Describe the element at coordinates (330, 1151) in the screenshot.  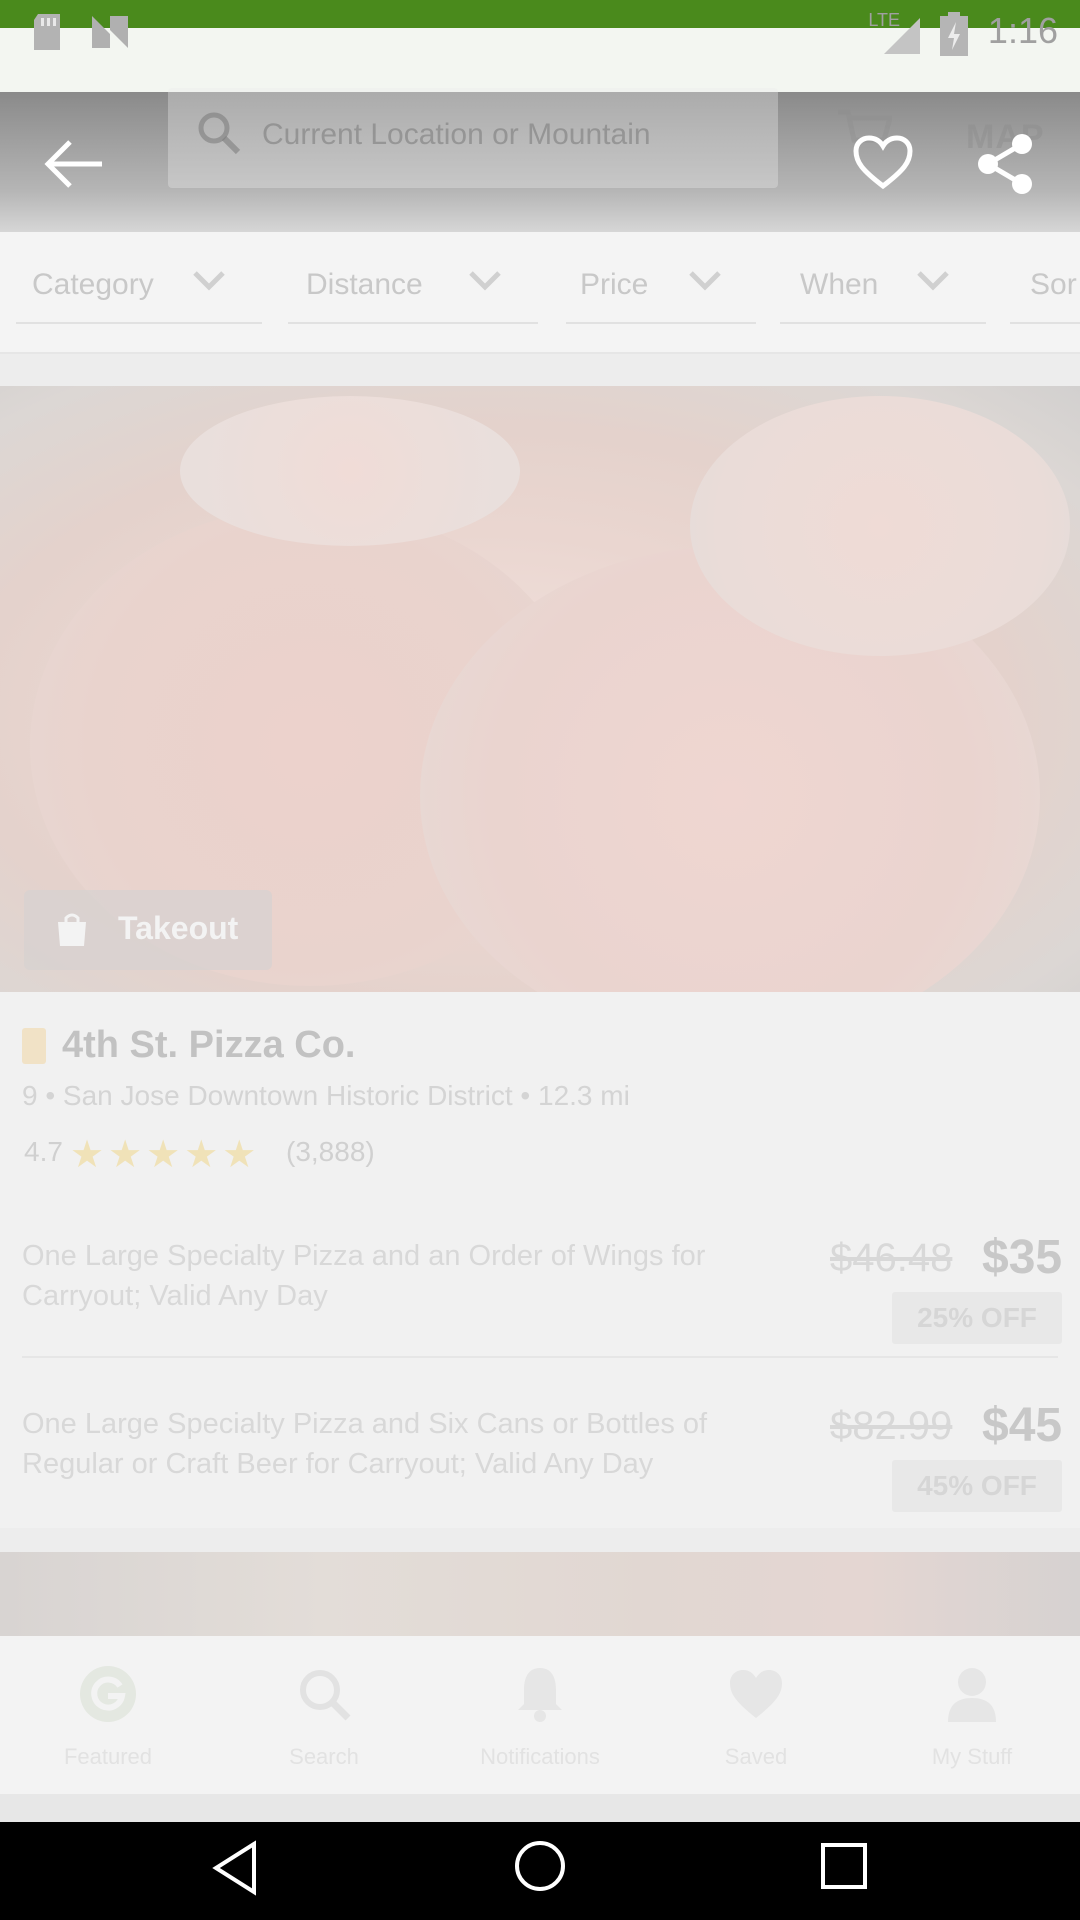
I see `rating-count: (3,888)` at that location.